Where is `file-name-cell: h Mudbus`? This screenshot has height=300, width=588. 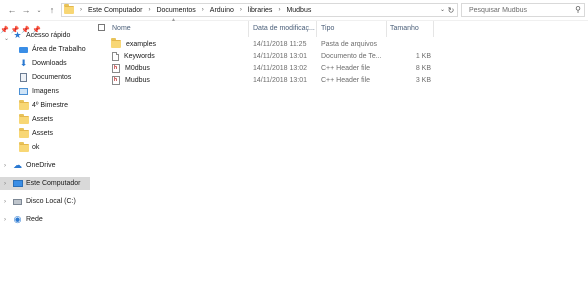 file-name-cell: h Mudbus is located at coordinates (131, 80).